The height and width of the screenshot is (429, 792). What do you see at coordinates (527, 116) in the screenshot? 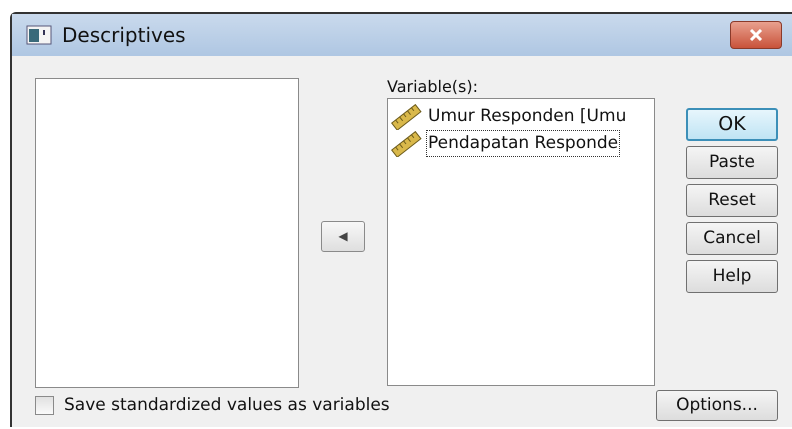
I see `variable-item: Umur Responden [Umu` at bounding box center [527, 116].